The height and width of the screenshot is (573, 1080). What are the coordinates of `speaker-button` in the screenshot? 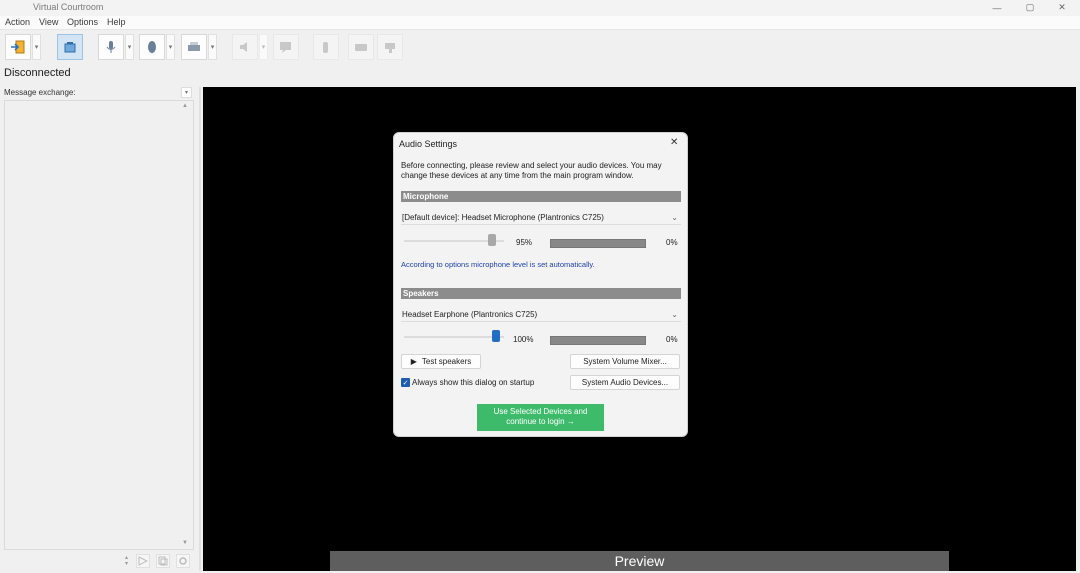 It's located at (245, 47).